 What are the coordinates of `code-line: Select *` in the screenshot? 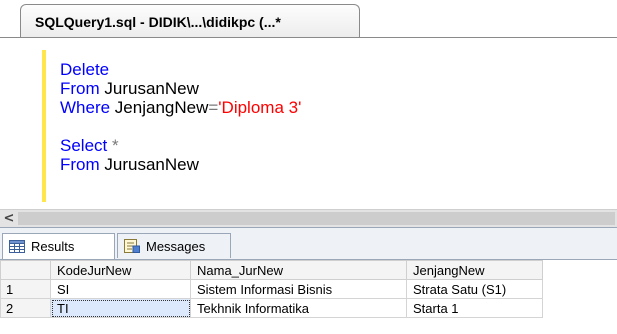 It's located at (180, 145).